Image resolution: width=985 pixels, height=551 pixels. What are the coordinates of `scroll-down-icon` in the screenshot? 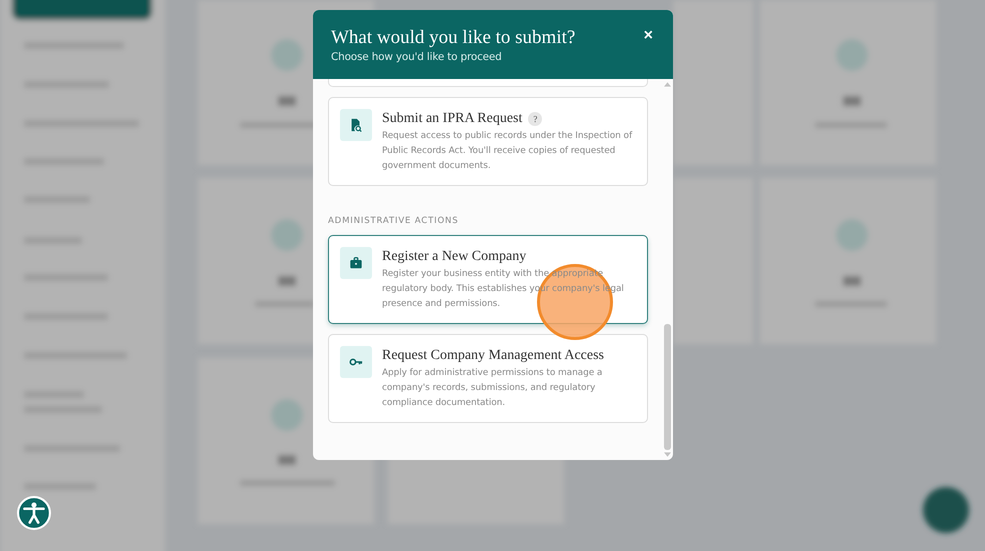 It's located at (667, 455).